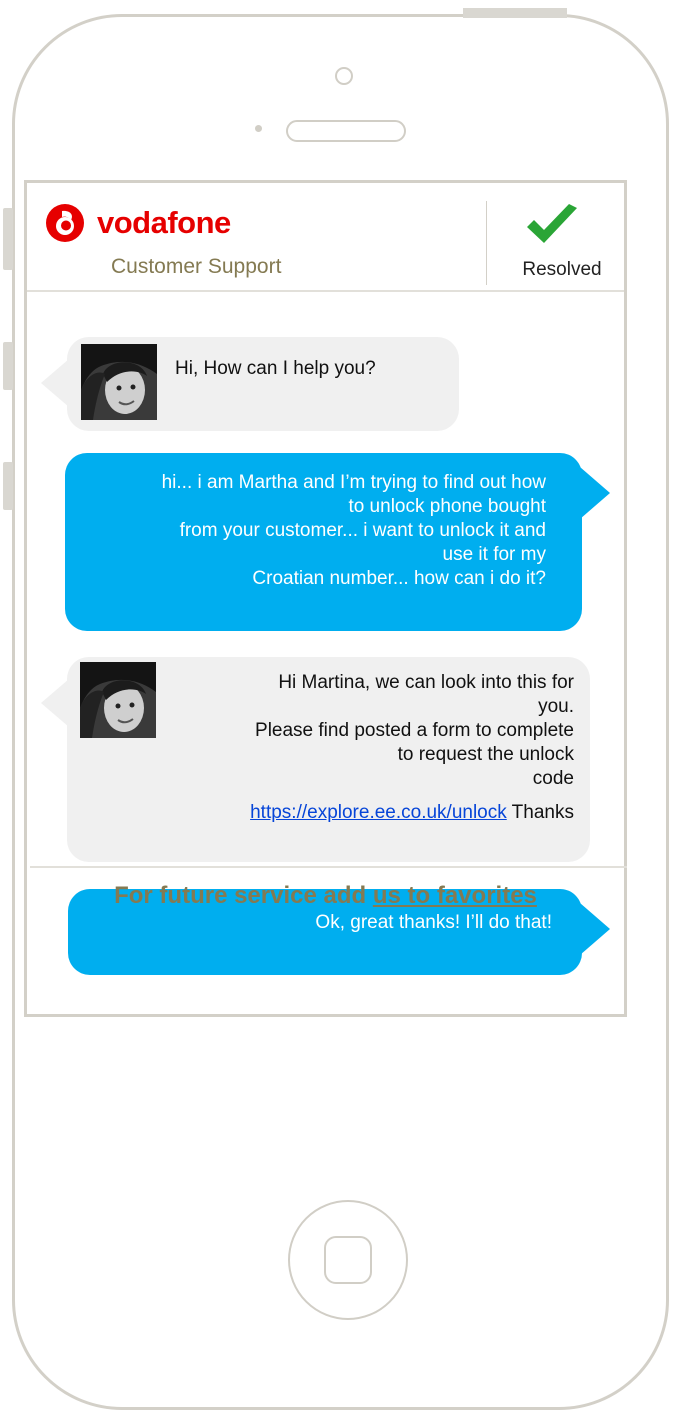 This screenshot has width=679, height=1424. Describe the element at coordinates (540, 812) in the screenshot. I see `message-text: Thanks` at that location.